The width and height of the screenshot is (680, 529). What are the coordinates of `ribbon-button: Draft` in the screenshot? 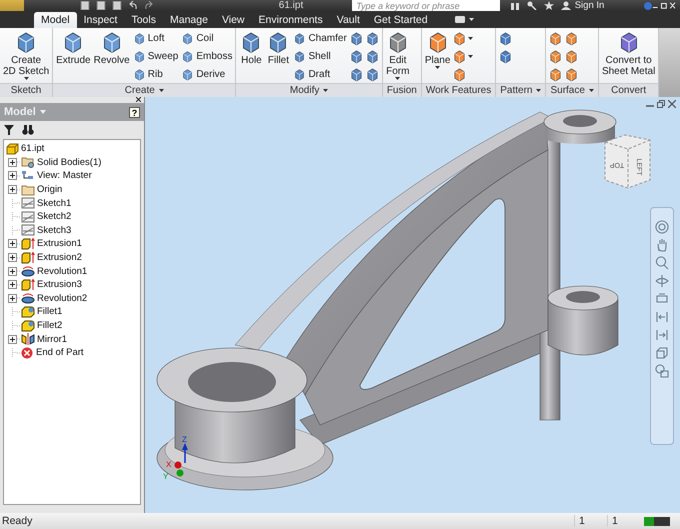 It's located at (320, 74).